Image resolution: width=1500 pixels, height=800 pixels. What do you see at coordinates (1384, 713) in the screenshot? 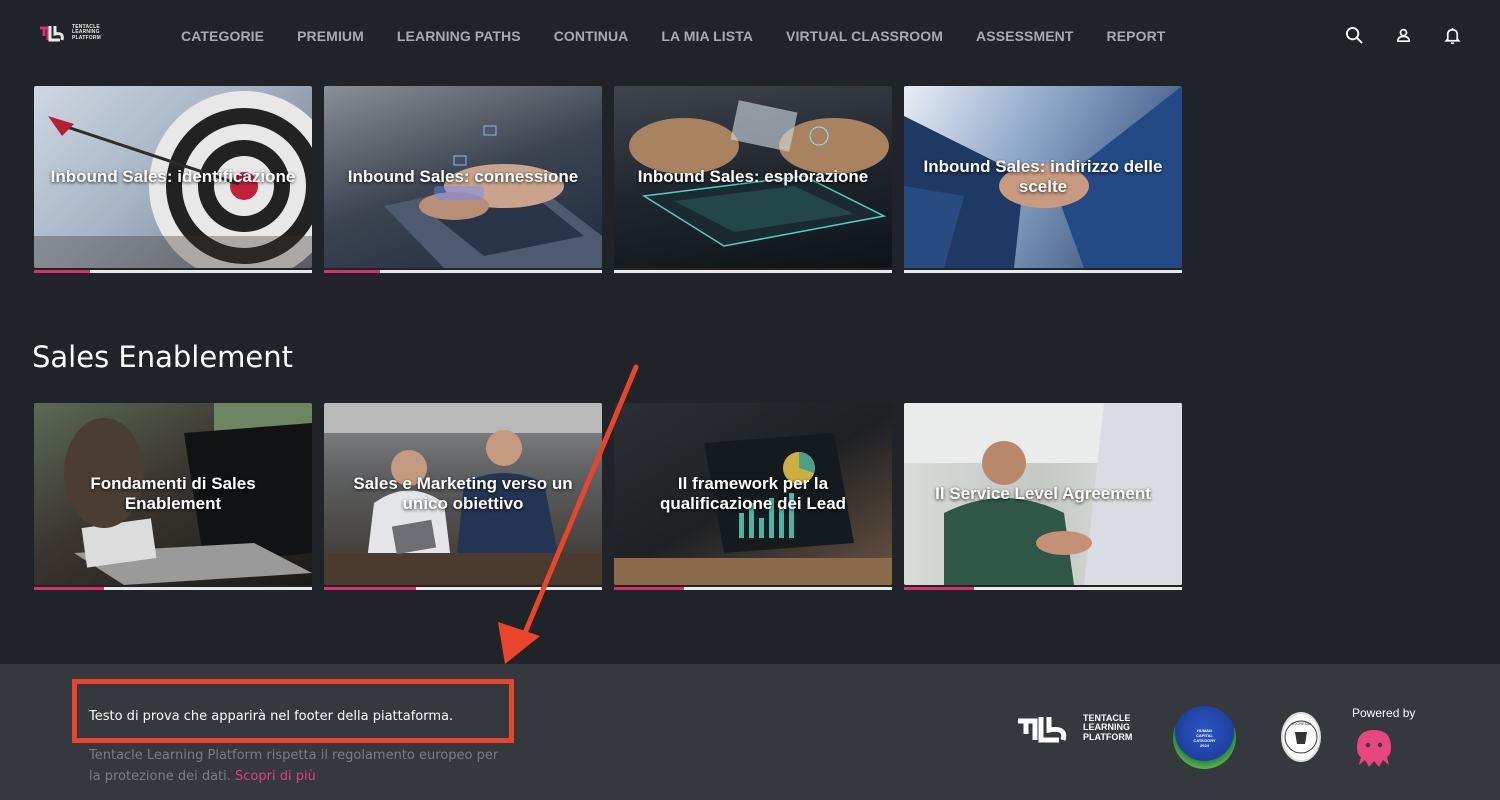
I see `powered-by-label: Powered by` at bounding box center [1384, 713].